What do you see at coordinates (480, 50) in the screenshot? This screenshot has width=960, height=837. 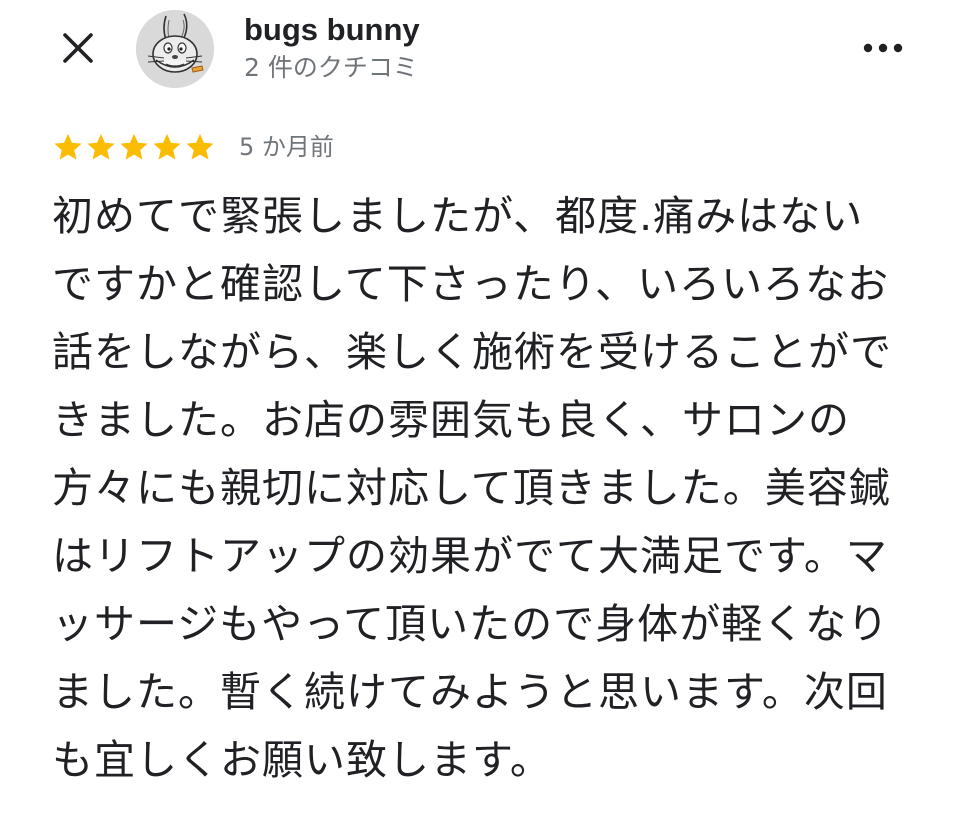 I see `review-header: bugs bunny 2 件のクチコミ` at bounding box center [480, 50].